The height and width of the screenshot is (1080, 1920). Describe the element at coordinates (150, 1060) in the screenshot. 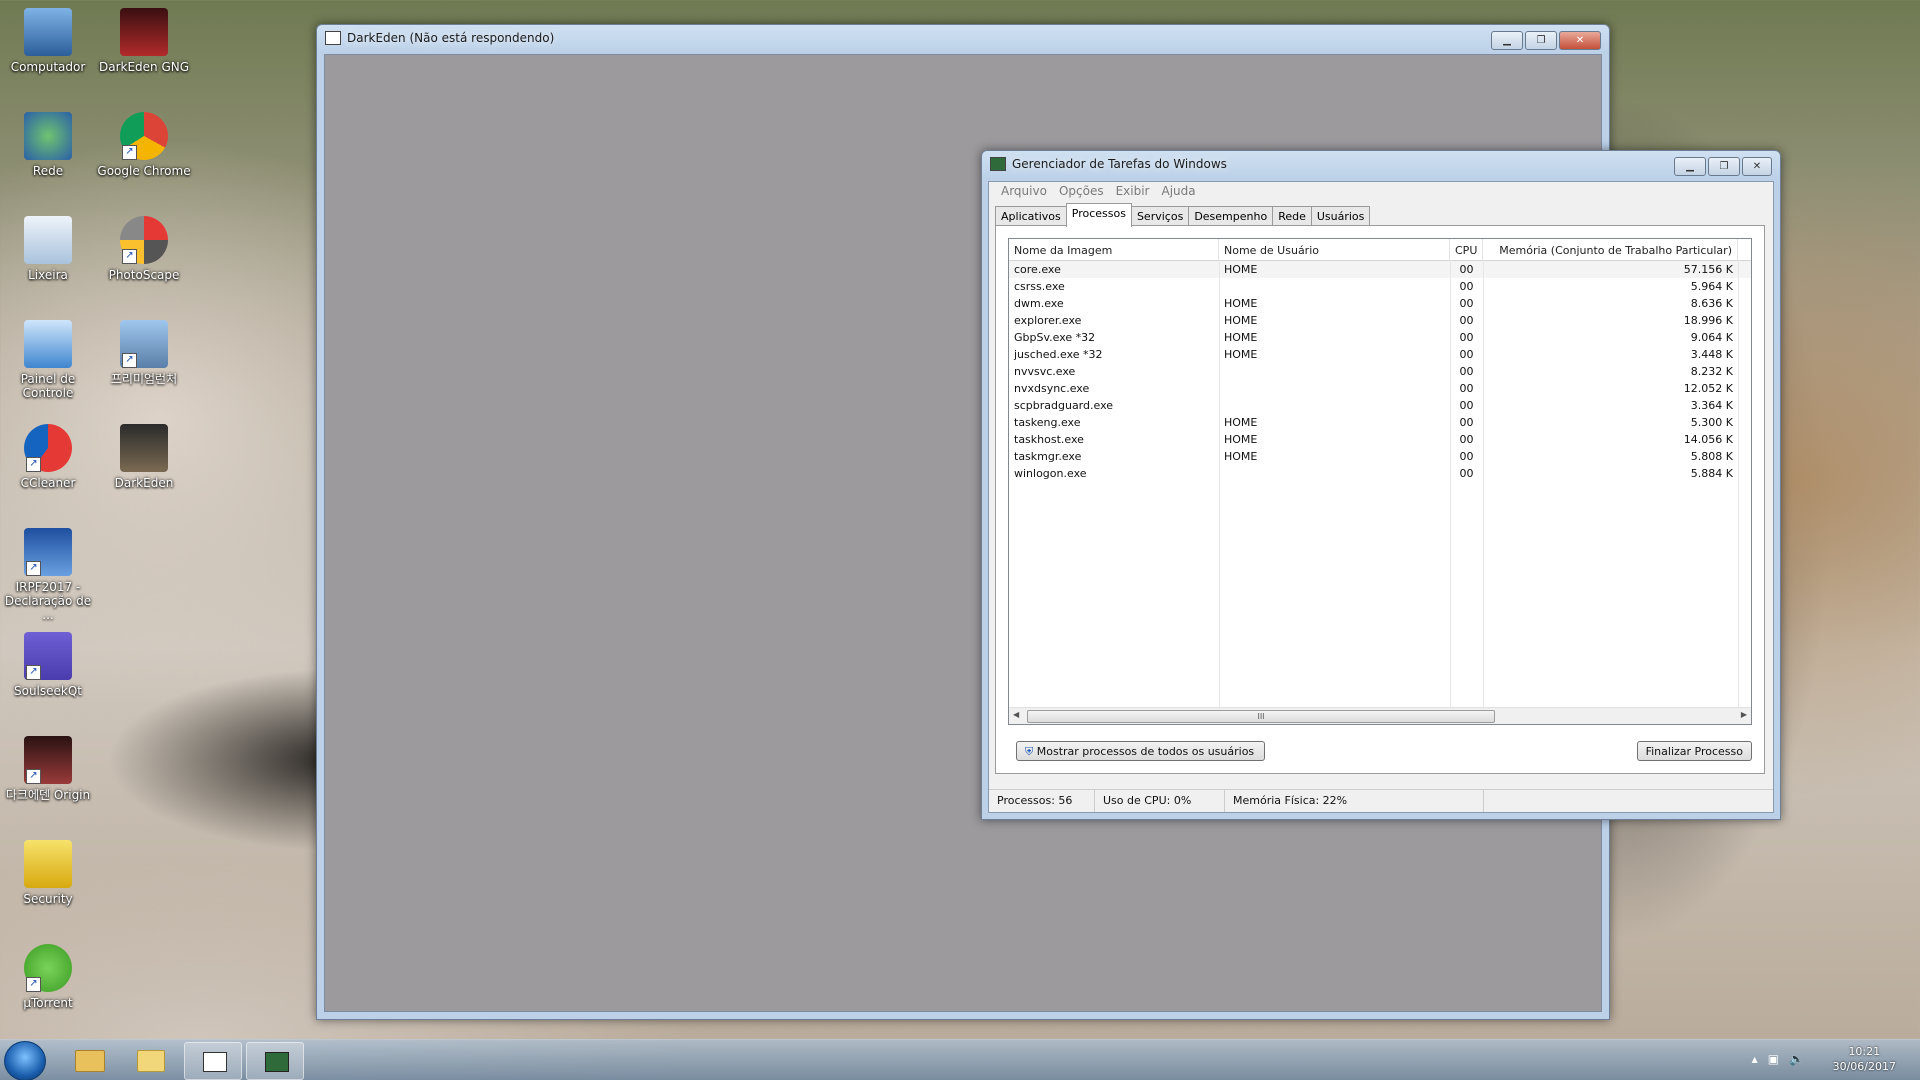

I see `libraries-taskbar-button` at that location.